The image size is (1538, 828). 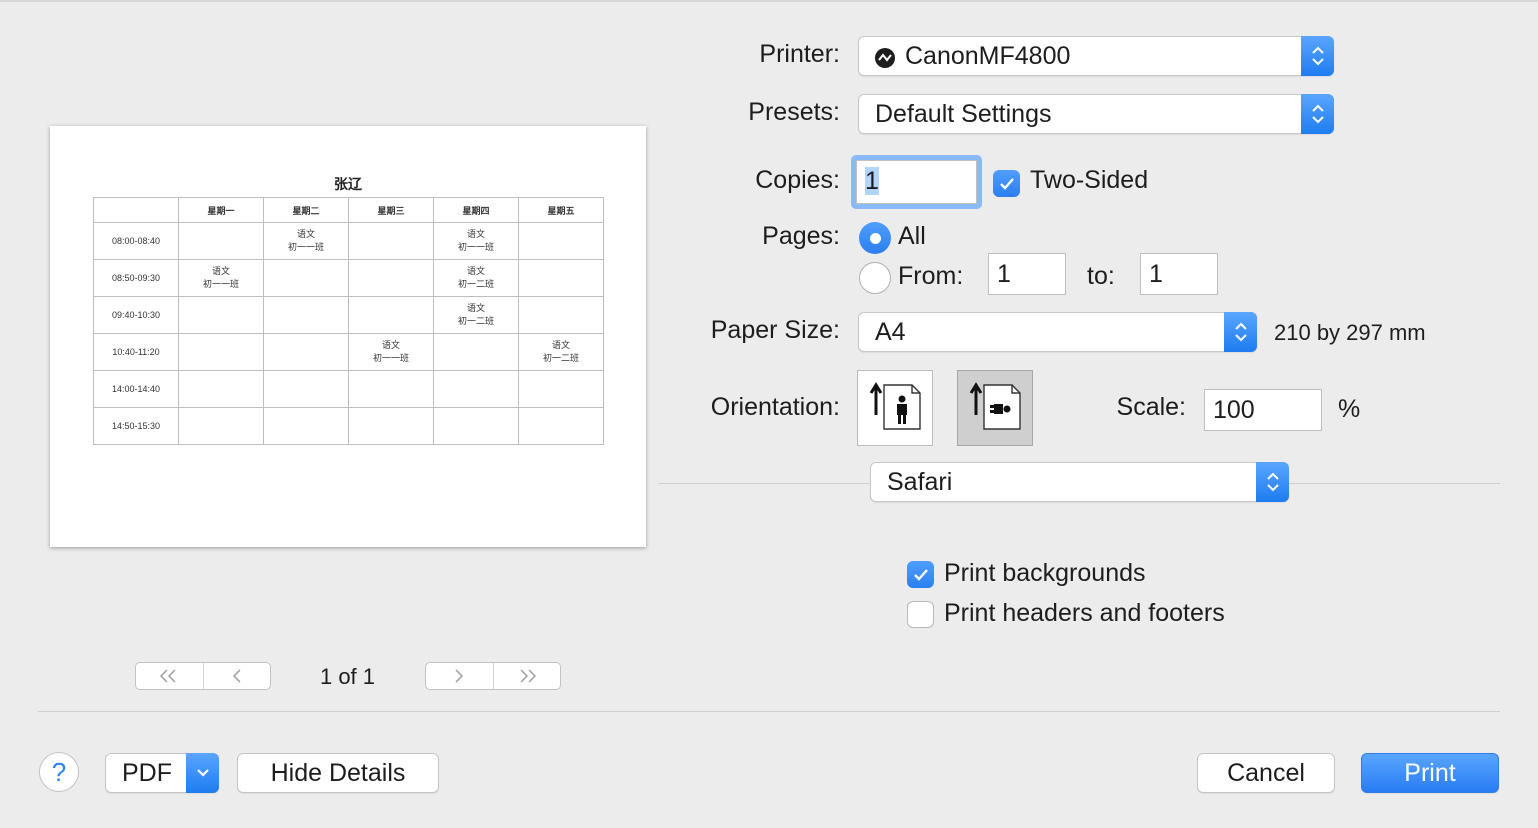 I want to click on printer-label: Printer:, so click(x=799, y=54).